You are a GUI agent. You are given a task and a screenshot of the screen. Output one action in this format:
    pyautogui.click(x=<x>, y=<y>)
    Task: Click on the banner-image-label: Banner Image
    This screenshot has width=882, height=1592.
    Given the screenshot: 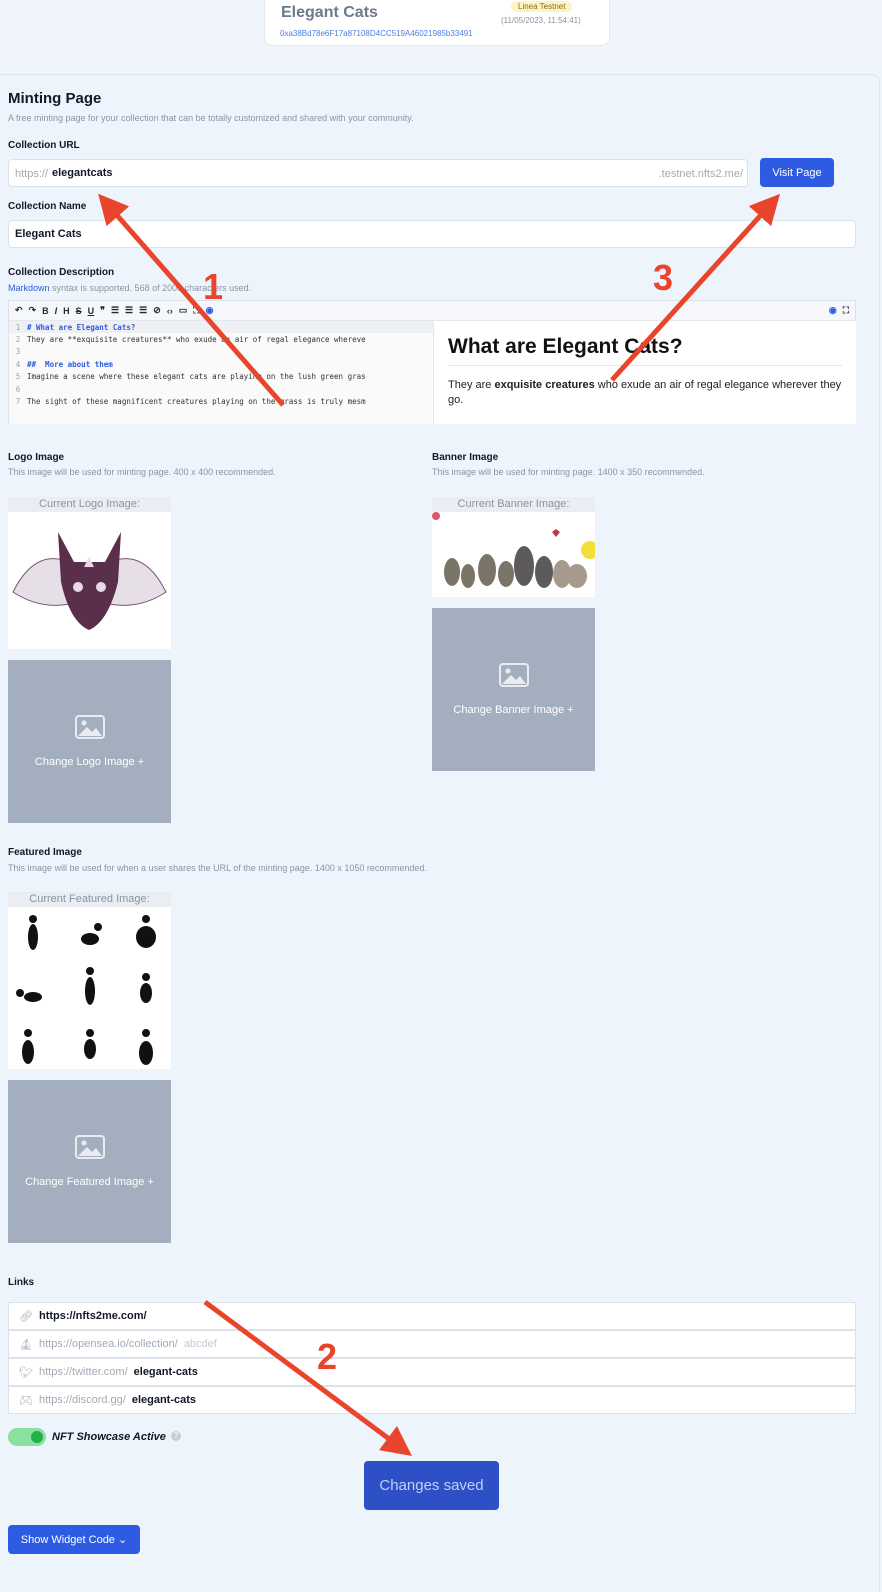 What is the action you would take?
    pyautogui.click(x=465, y=457)
    